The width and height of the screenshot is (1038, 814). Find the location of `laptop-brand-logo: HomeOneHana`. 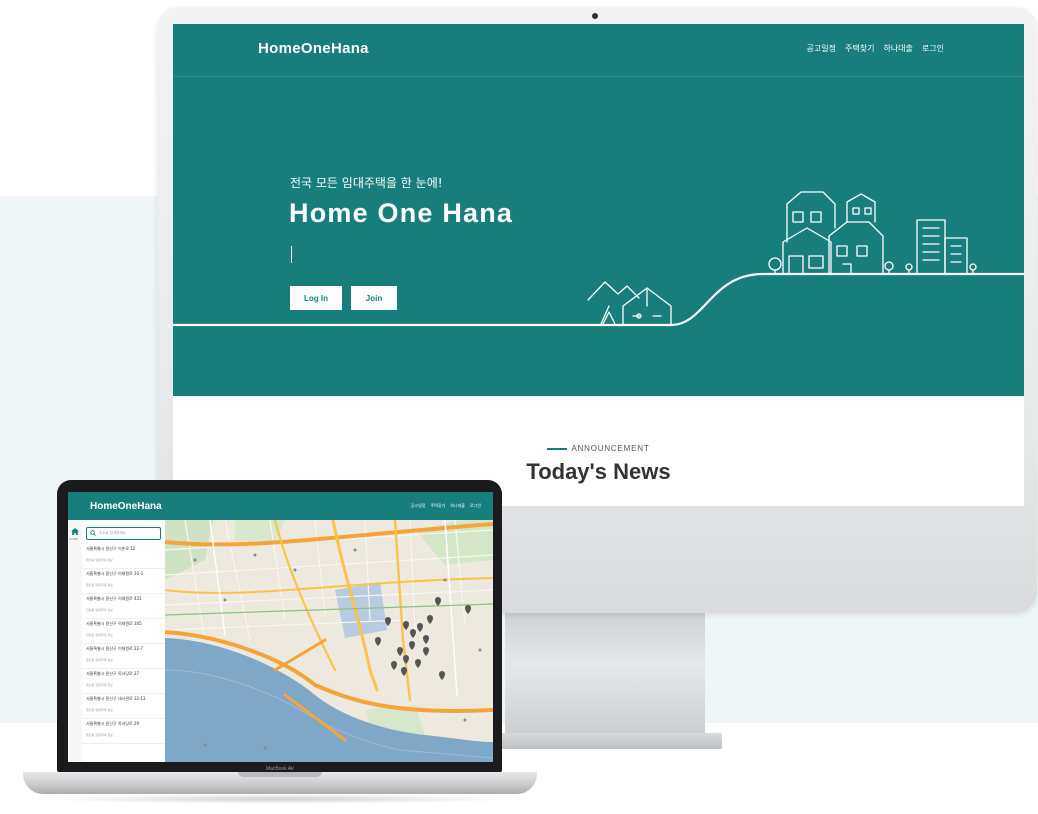

laptop-brand-logo: HomeOneHana is located at coordinates (126, 506).